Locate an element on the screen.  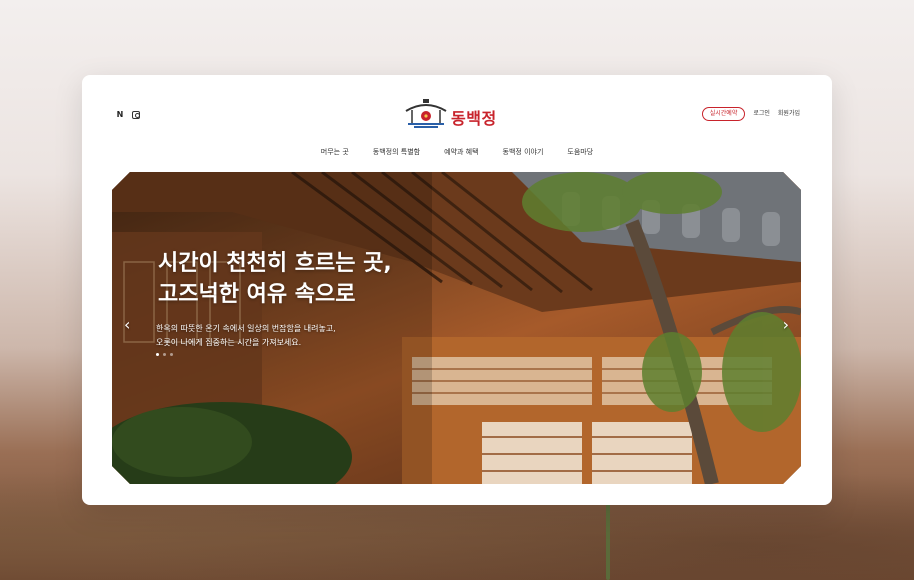
nav-item-story: 동백정 이야기 is located at coordinates (523, 152).